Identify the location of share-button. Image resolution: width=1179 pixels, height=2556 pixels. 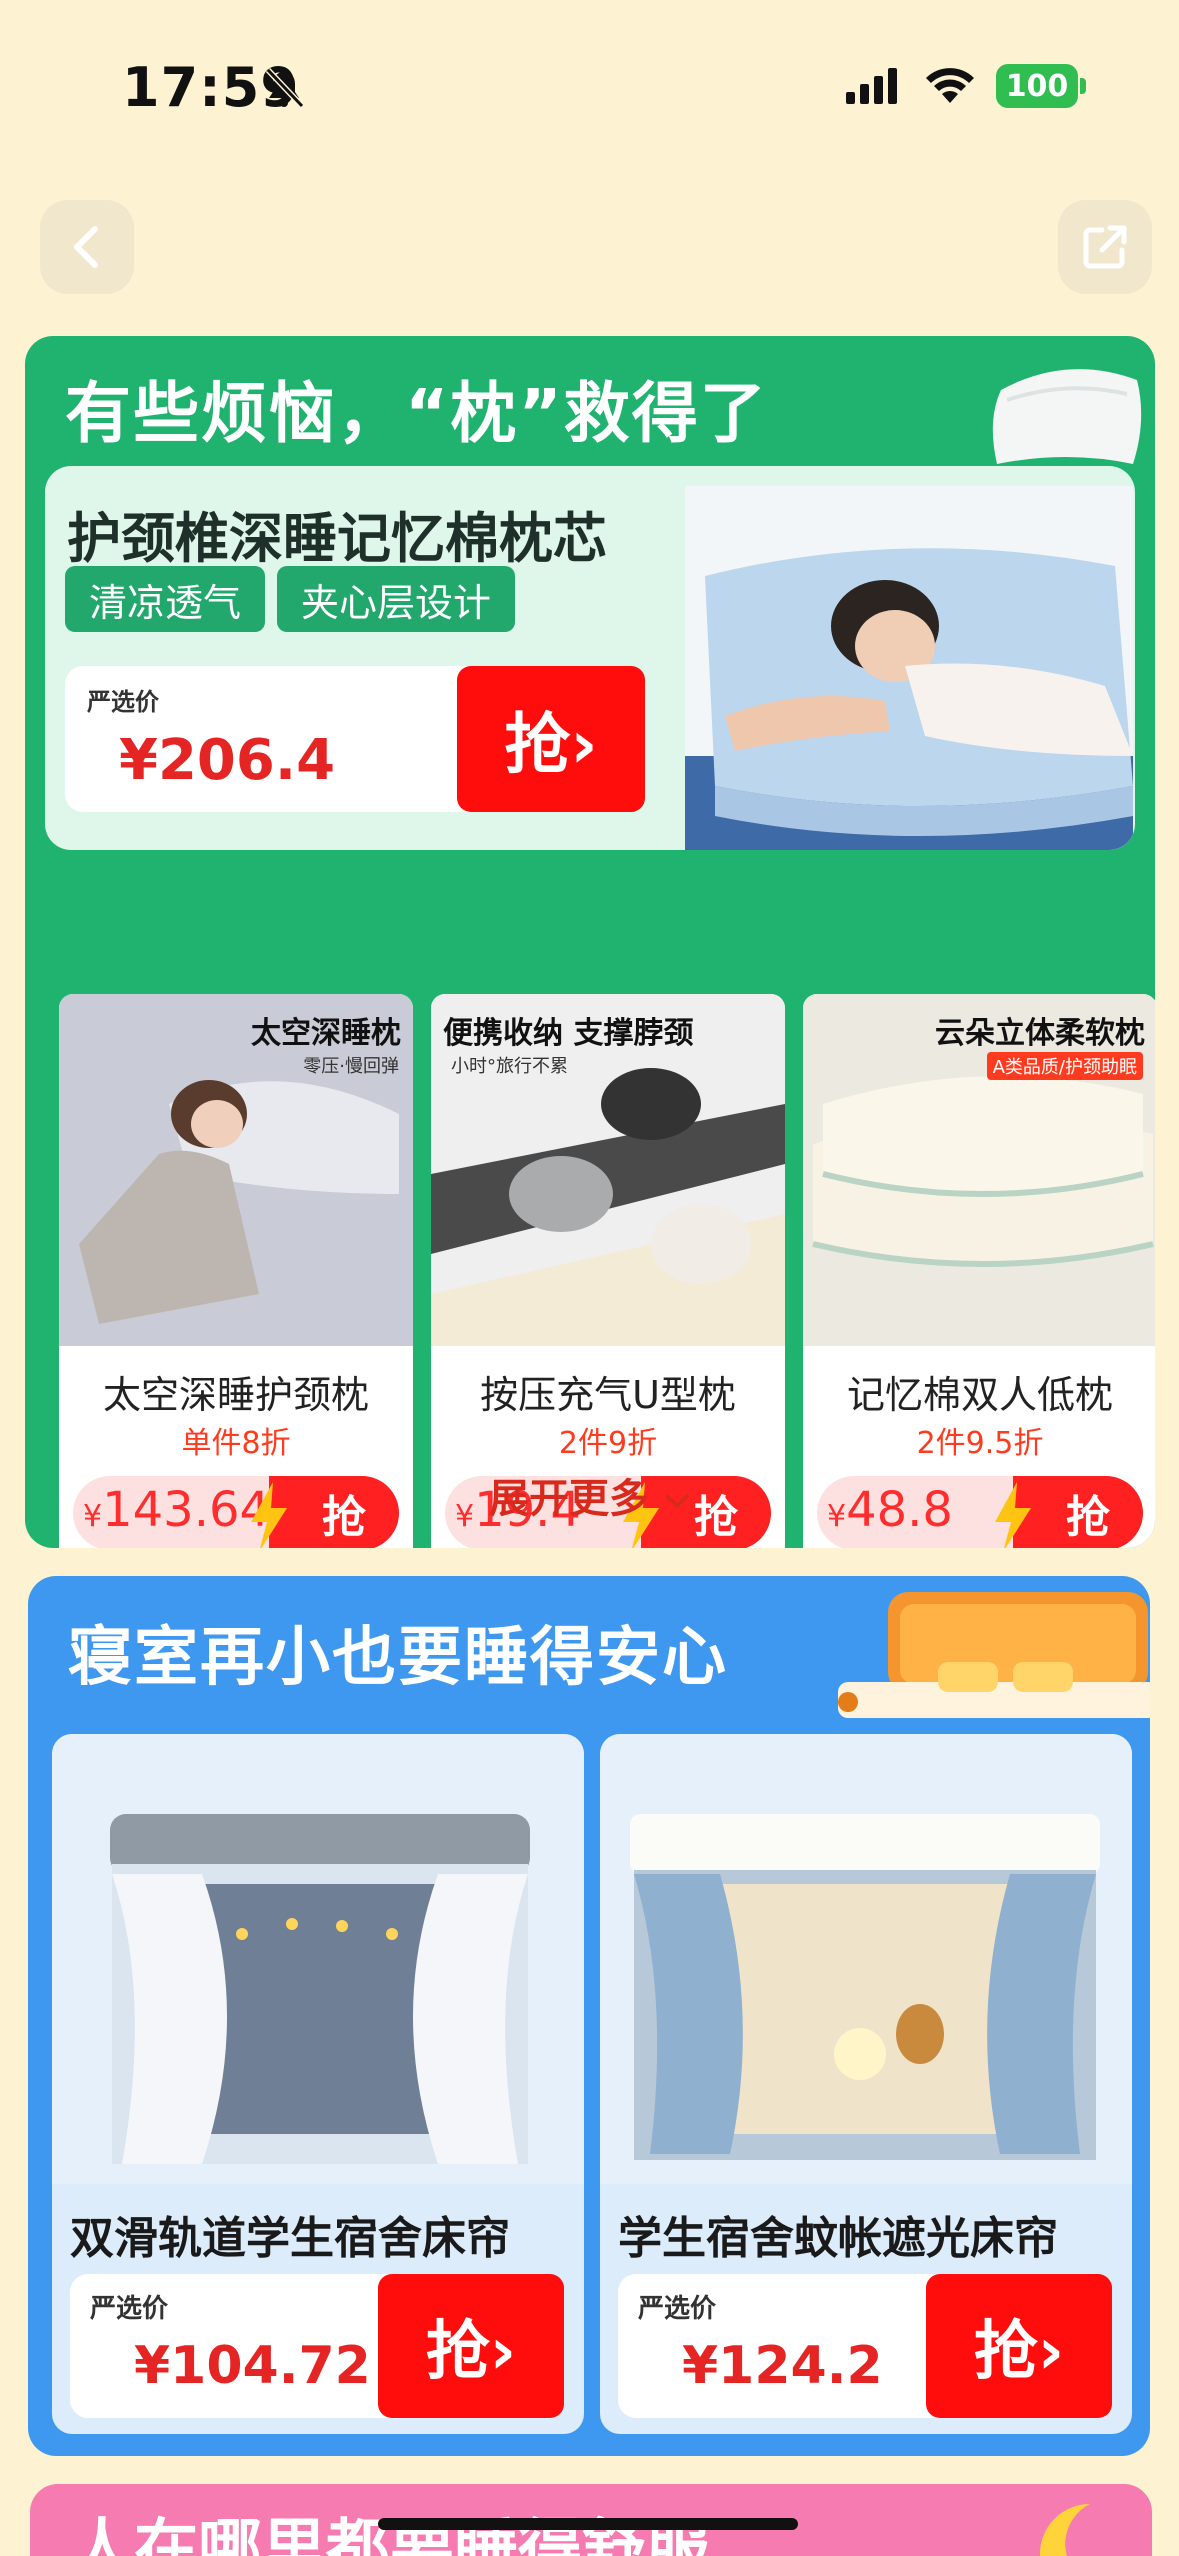
(1105, 247).